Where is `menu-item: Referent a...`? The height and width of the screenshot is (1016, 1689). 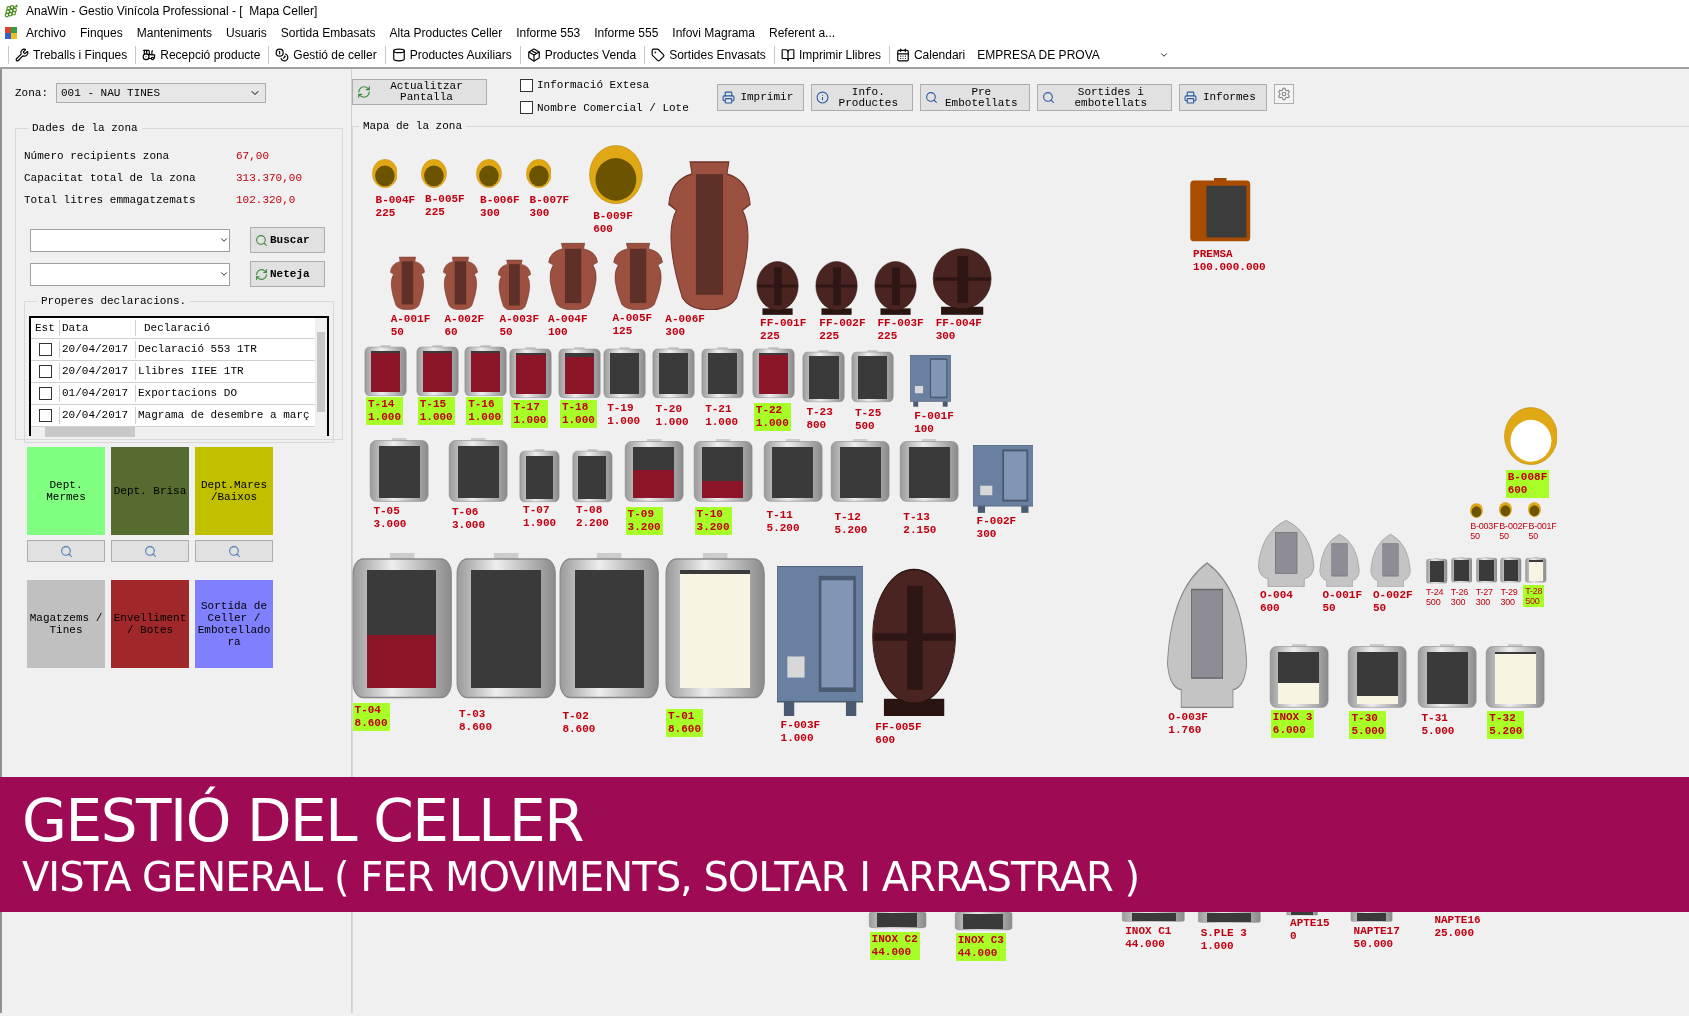
menu-item: Referent a... is located at coordinates (802, 32).